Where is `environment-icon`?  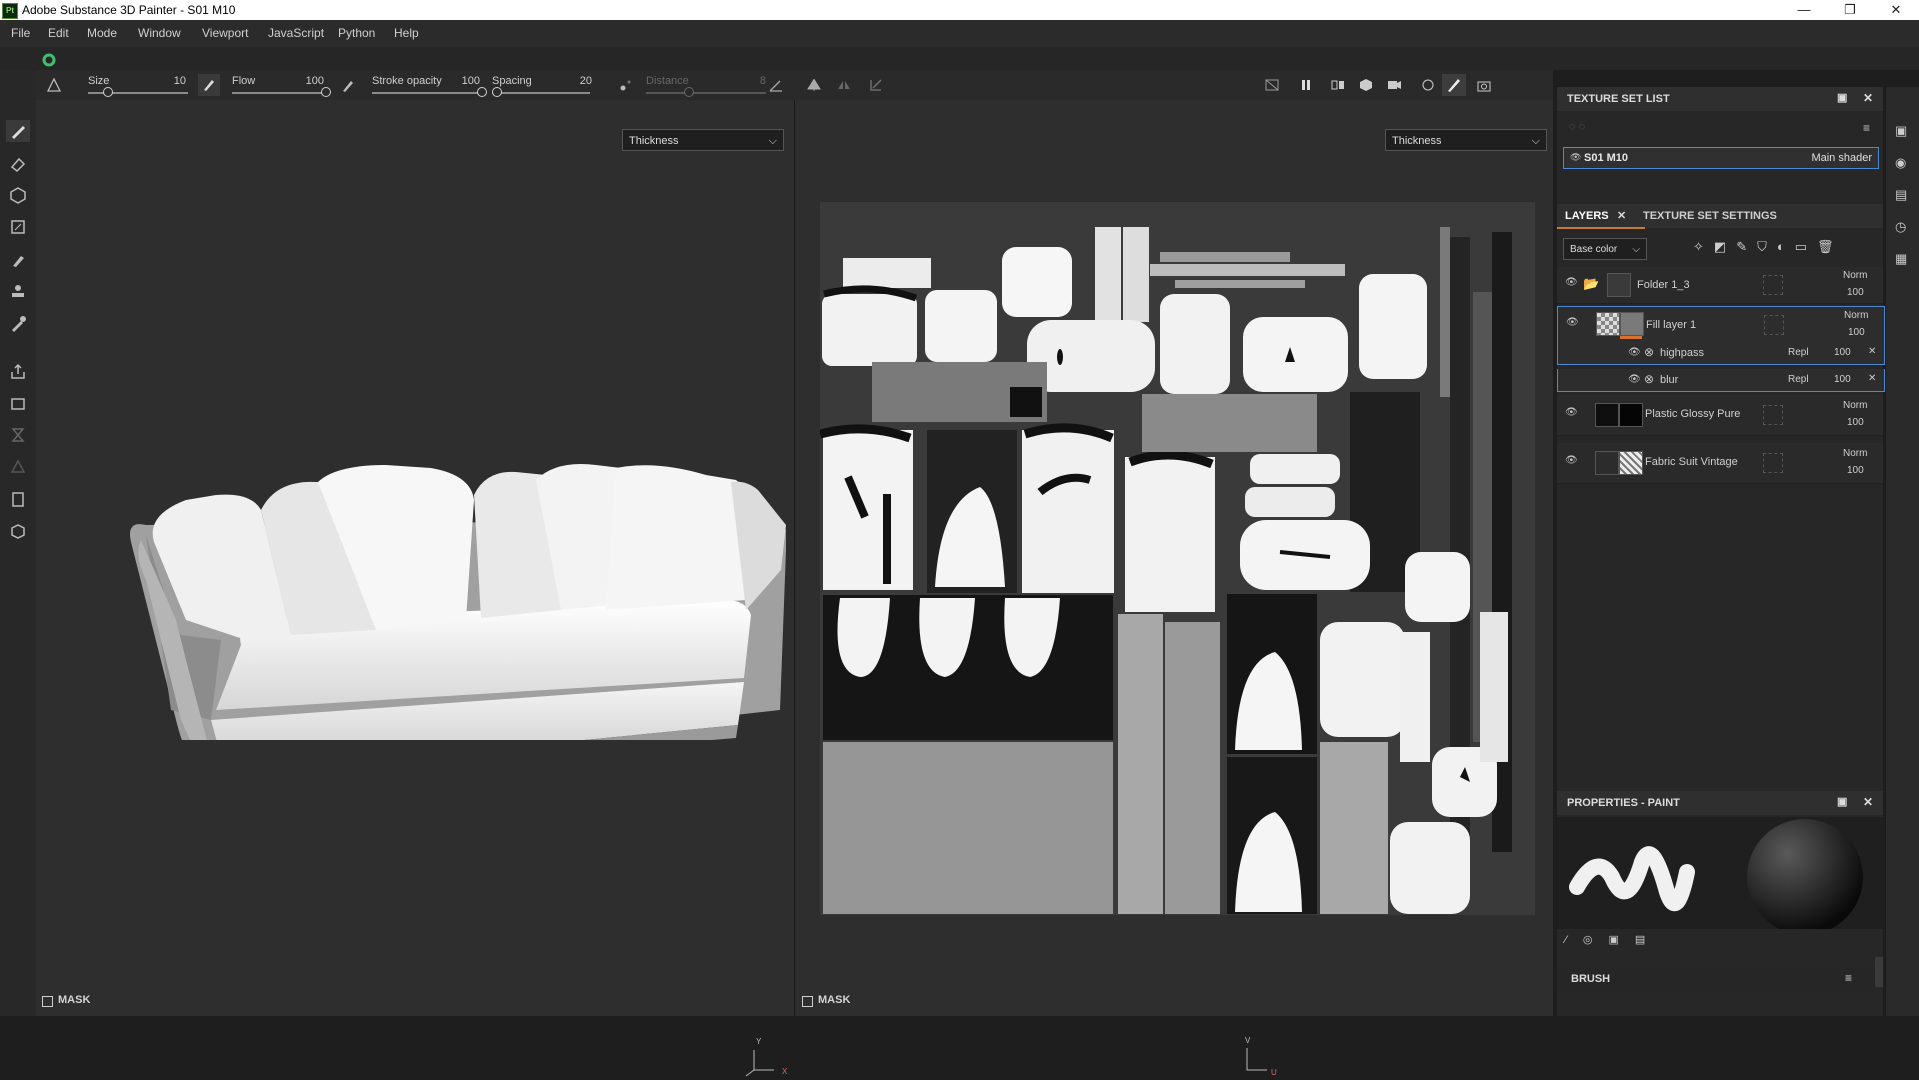
environment-icon is located at coordinates (1428, 85).